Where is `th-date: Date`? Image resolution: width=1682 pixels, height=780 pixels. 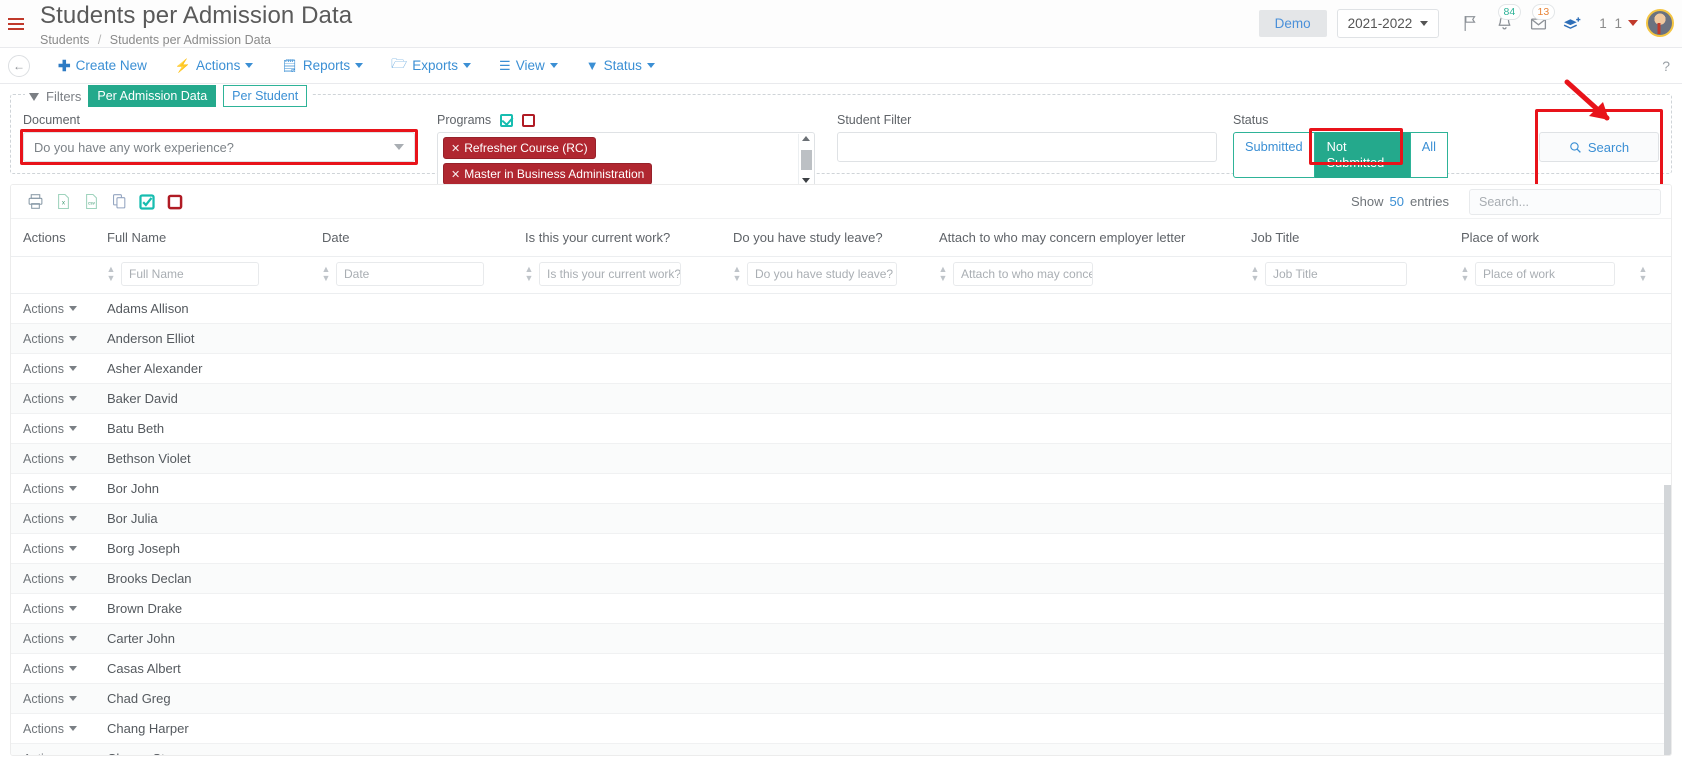
th-date: Date is located at coordinates (423, 238).